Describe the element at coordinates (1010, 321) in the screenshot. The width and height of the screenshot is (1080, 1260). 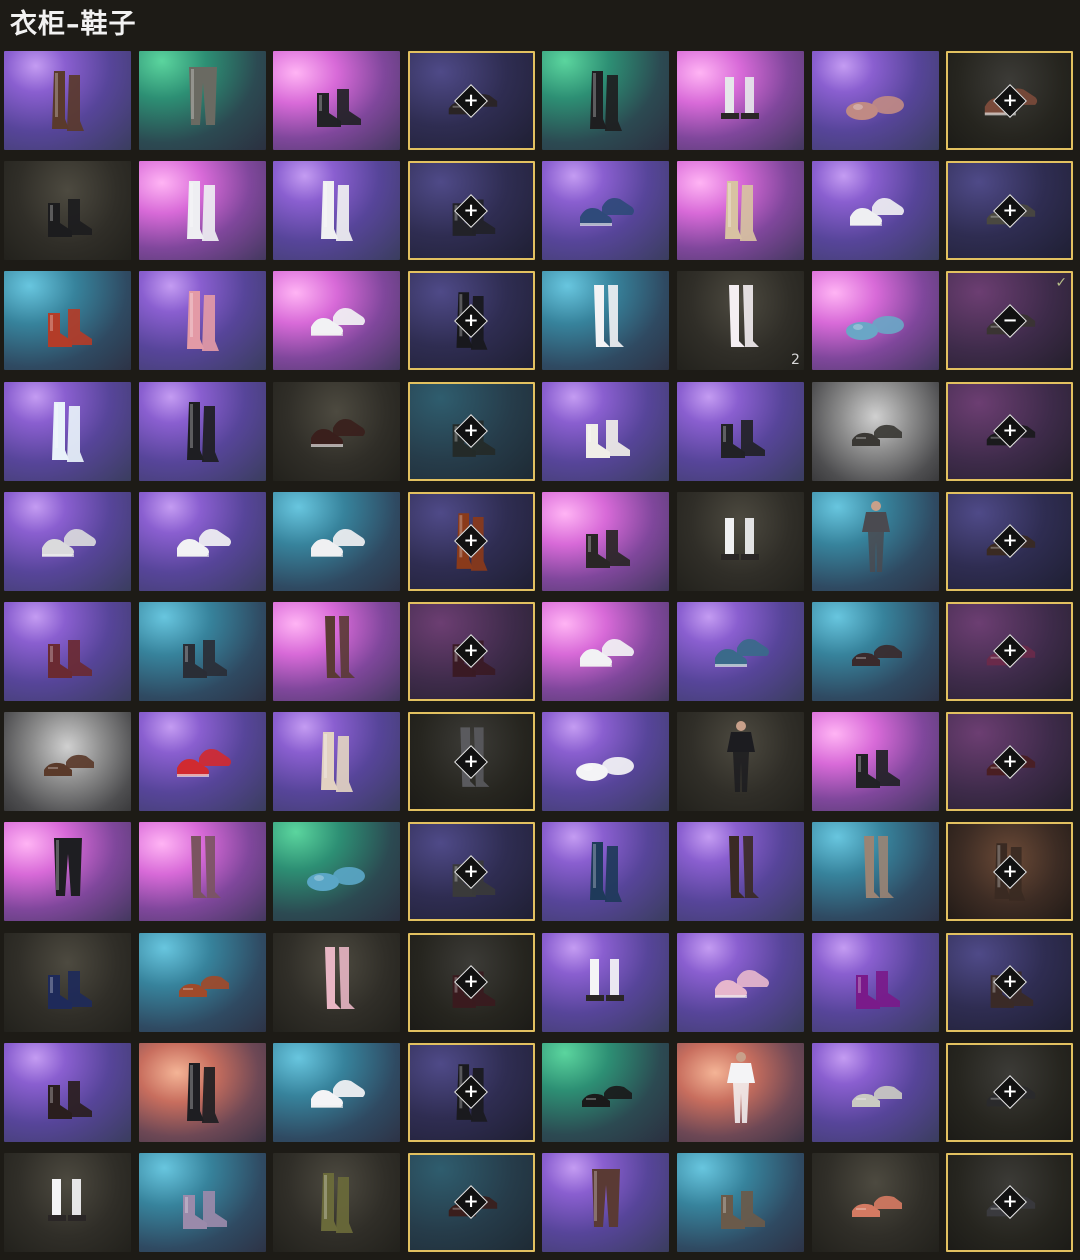
I see `shoe-item: − ✓` at that location.